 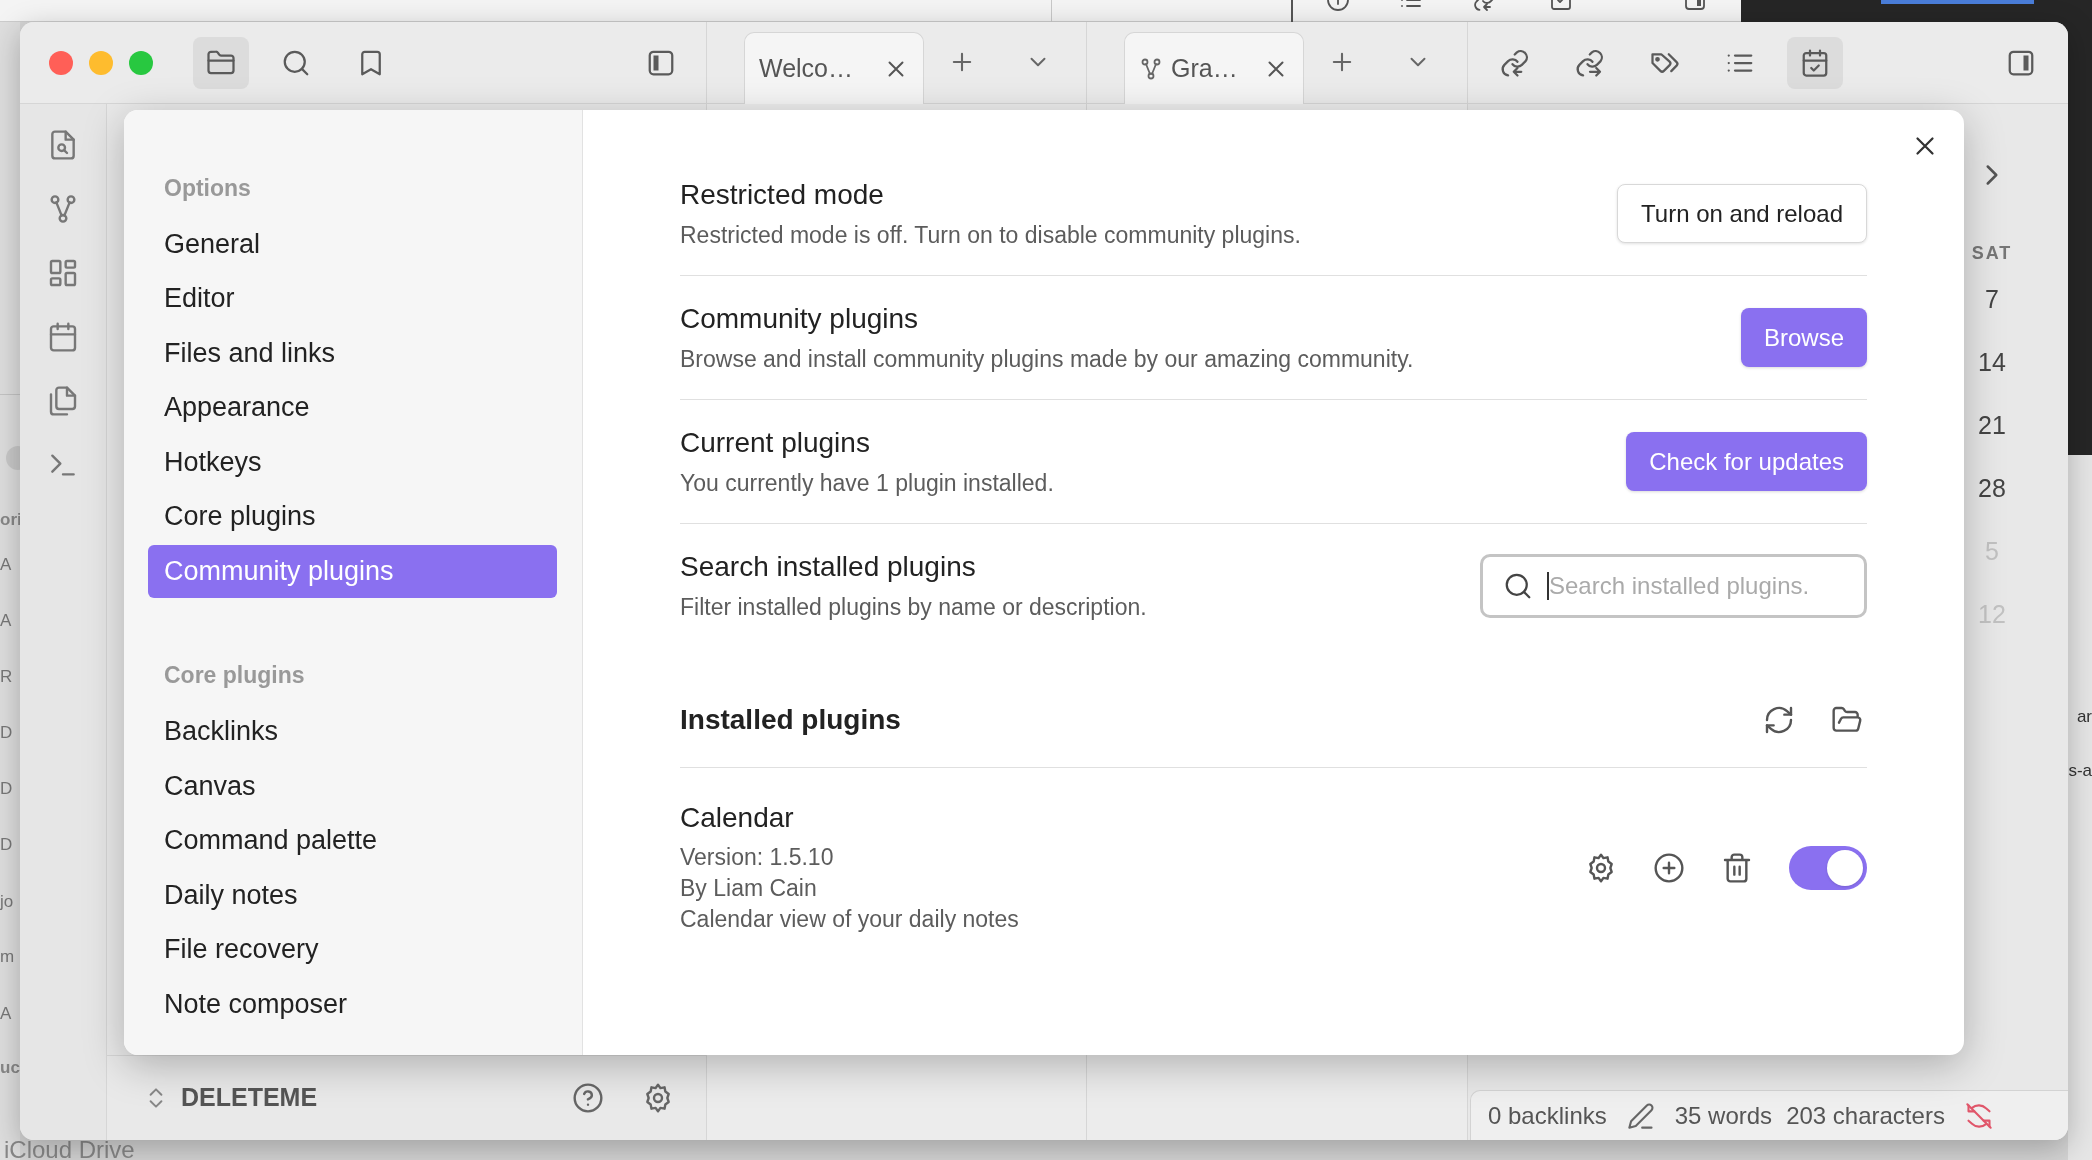 What do you see at coordinates (352, 1004) in the screenshot?
I see `settings-nav-item: Note composer` at bounding box center [352, 1004].